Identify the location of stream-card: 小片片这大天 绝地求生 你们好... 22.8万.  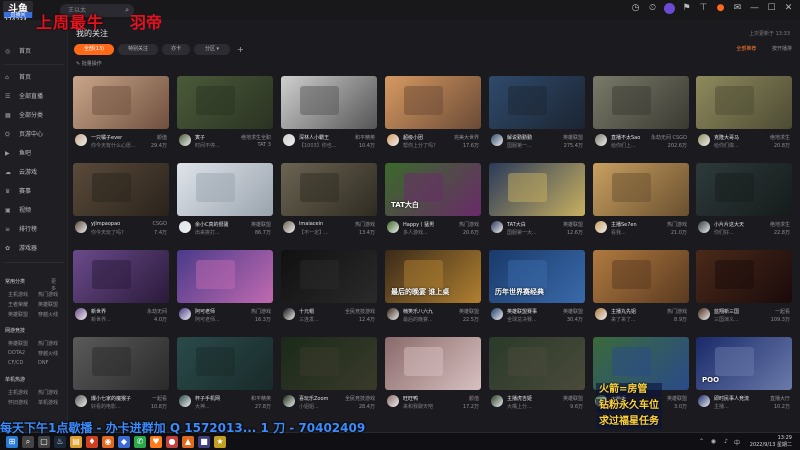
(744, 204).